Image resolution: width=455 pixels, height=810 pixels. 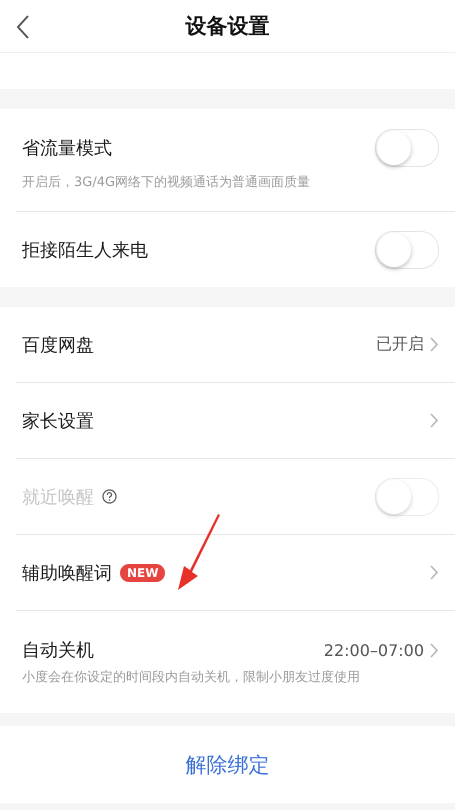 What do you see at coordinates (167, 182) in the screenshot?
I see `setting-description: 开启后，3G/4G网络下的视频通话为普通画面质量` at bounding box center [167, 182].